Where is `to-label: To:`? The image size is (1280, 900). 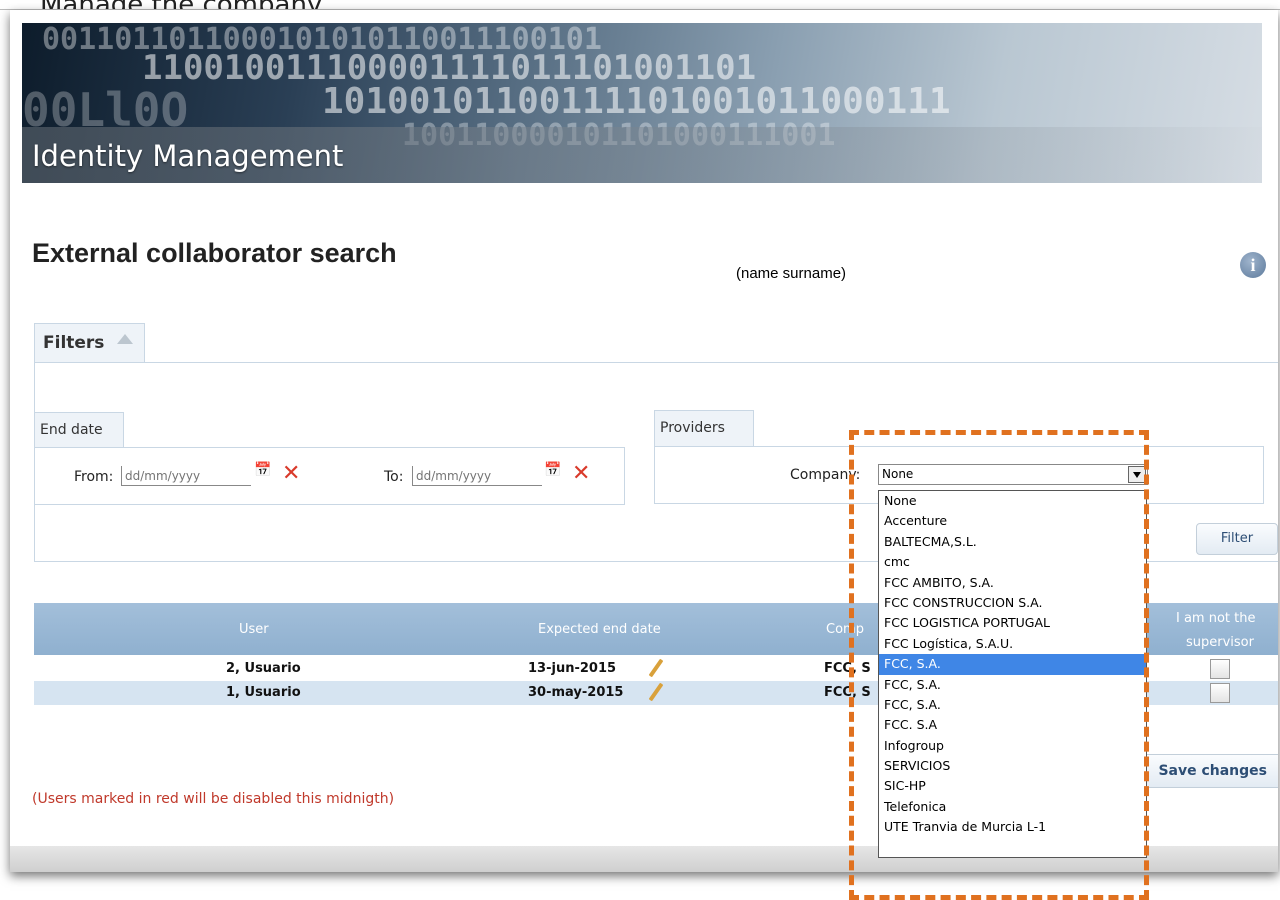
to-label: To: is located at coordinates (394, 477).